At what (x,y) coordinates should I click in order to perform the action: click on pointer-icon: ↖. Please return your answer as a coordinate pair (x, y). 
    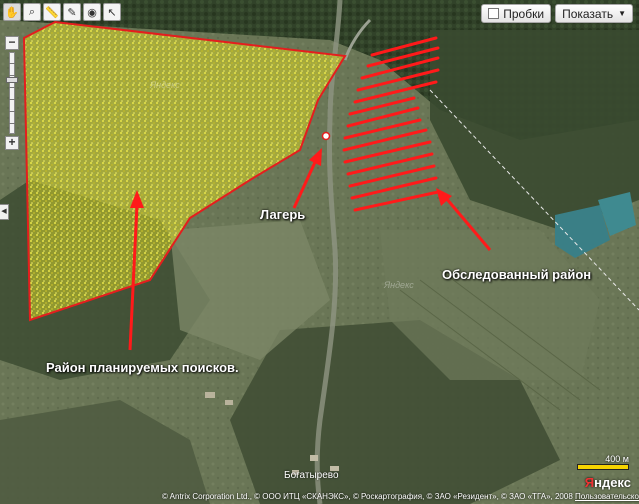
    Looking at the image, I should click on (112, 12).